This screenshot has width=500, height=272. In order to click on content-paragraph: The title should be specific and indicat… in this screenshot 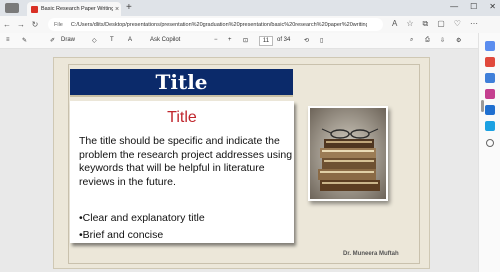, I will do `click(186, 161)`.